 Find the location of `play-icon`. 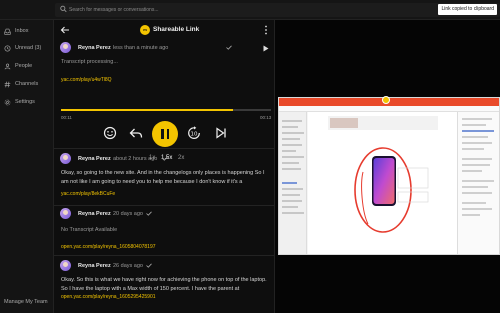

play-icon is located at coordinates (266, 48).